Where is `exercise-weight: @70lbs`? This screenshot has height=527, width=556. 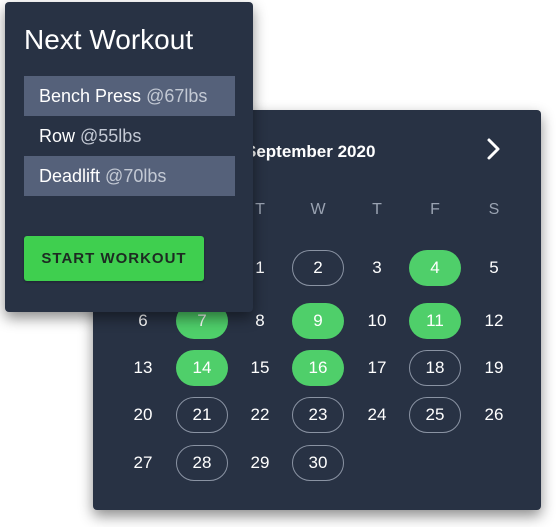
exercise-weight: @70lbs is located at coordinates (136, 176).